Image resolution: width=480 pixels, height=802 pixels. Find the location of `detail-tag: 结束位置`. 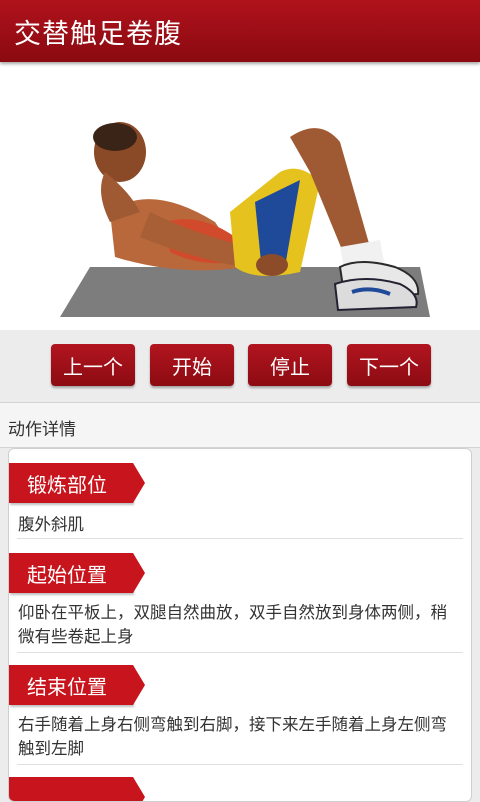

detail-tag: 结束位置 is located at coordinates (77, 685).